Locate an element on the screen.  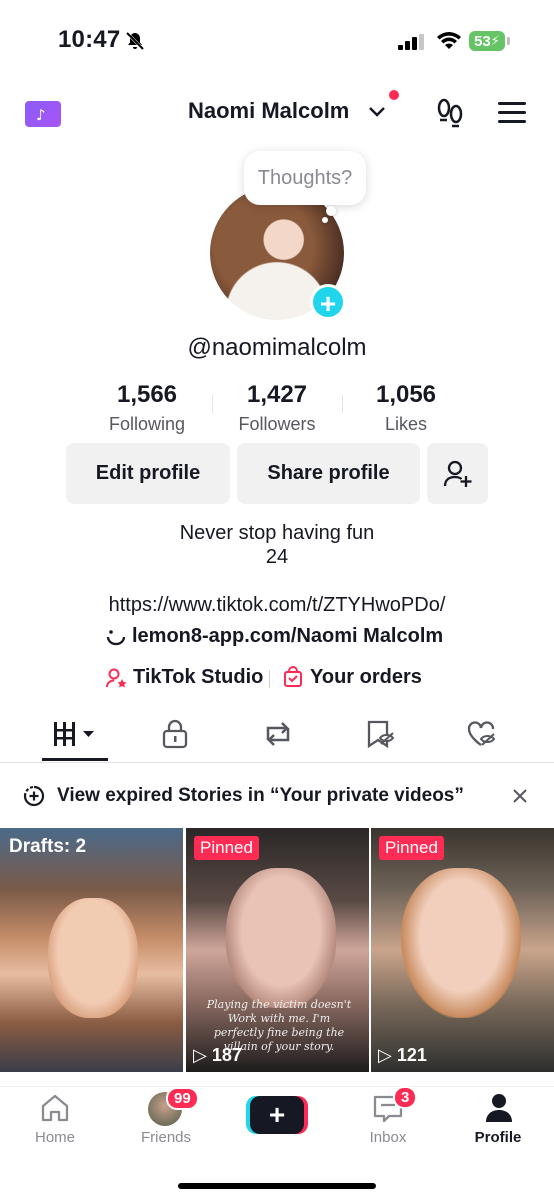
footprint-icon is located at coordinates (450, 113).